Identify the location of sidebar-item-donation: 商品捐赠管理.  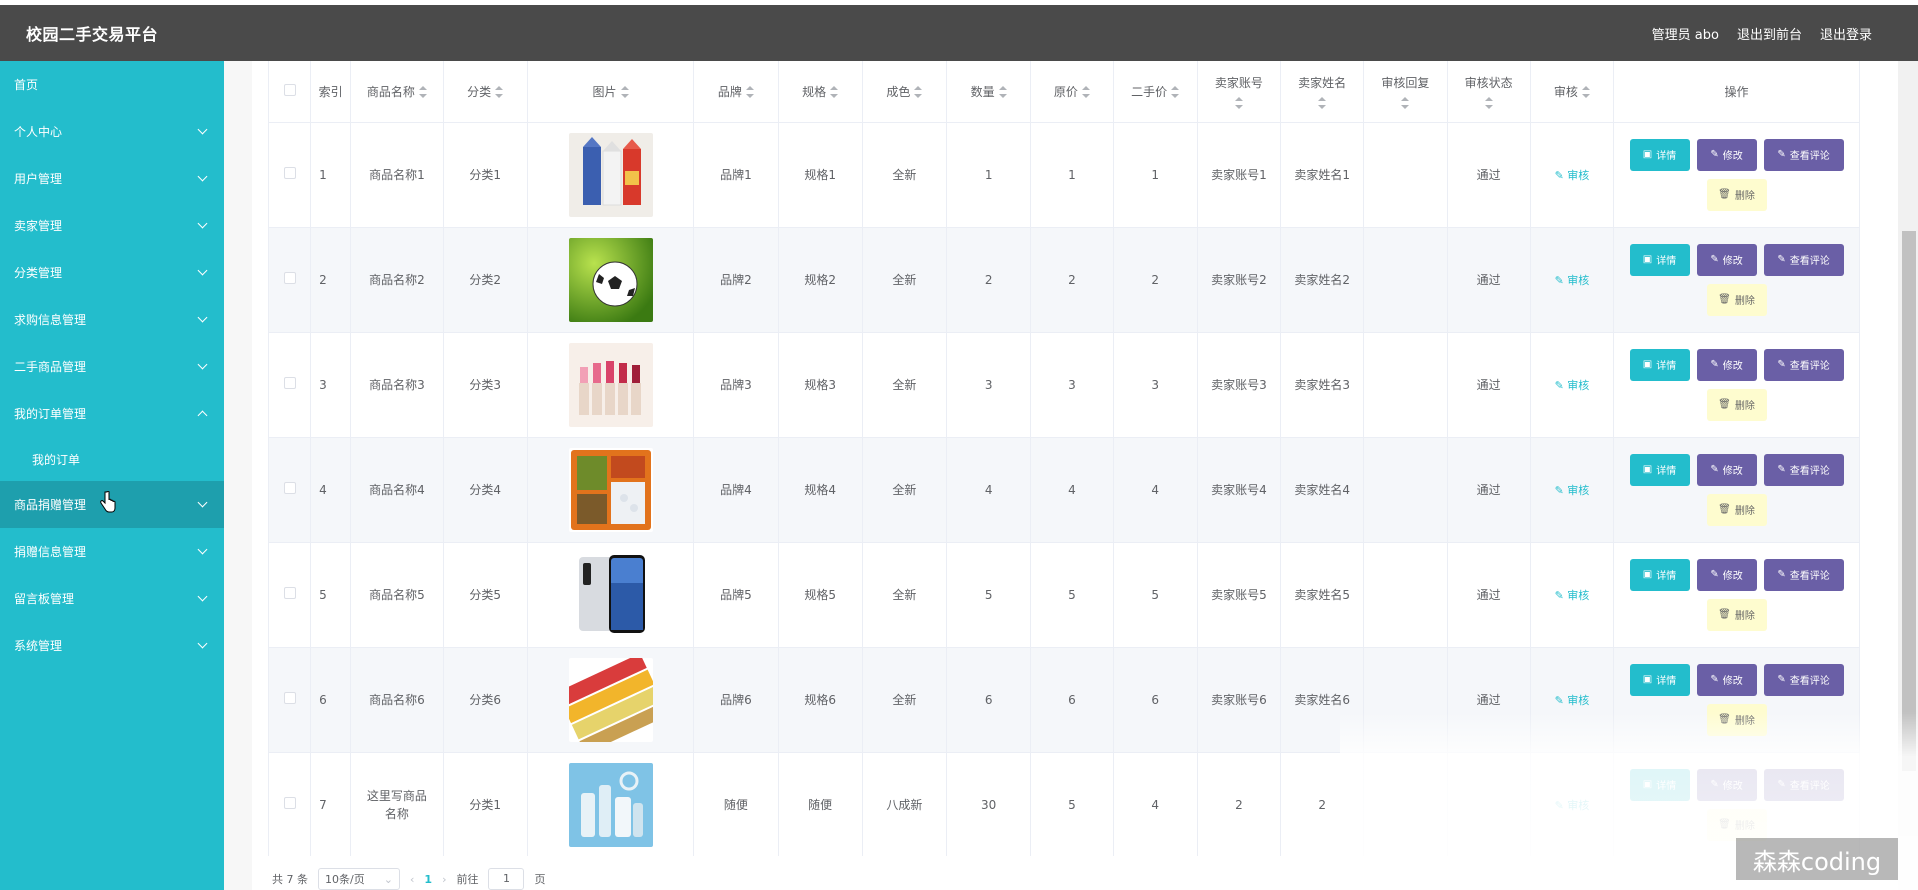
(112, 504).